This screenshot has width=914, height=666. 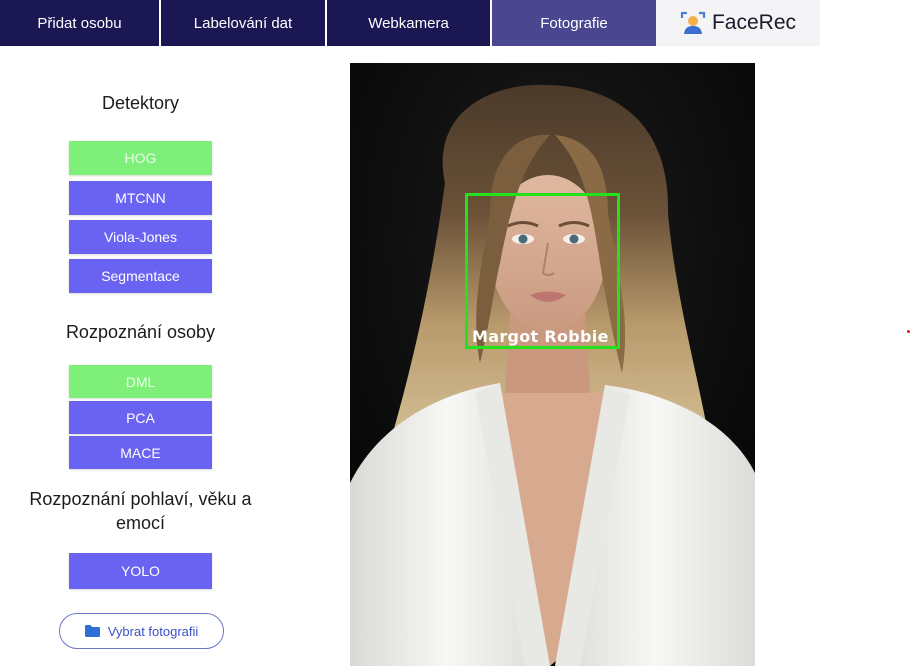 What do you see at coordinates (140, 499) in the screenshot?
I see `attributes-title-line1: Rozpoznání pohlaví, věku a` at bounding box center [140, 499].